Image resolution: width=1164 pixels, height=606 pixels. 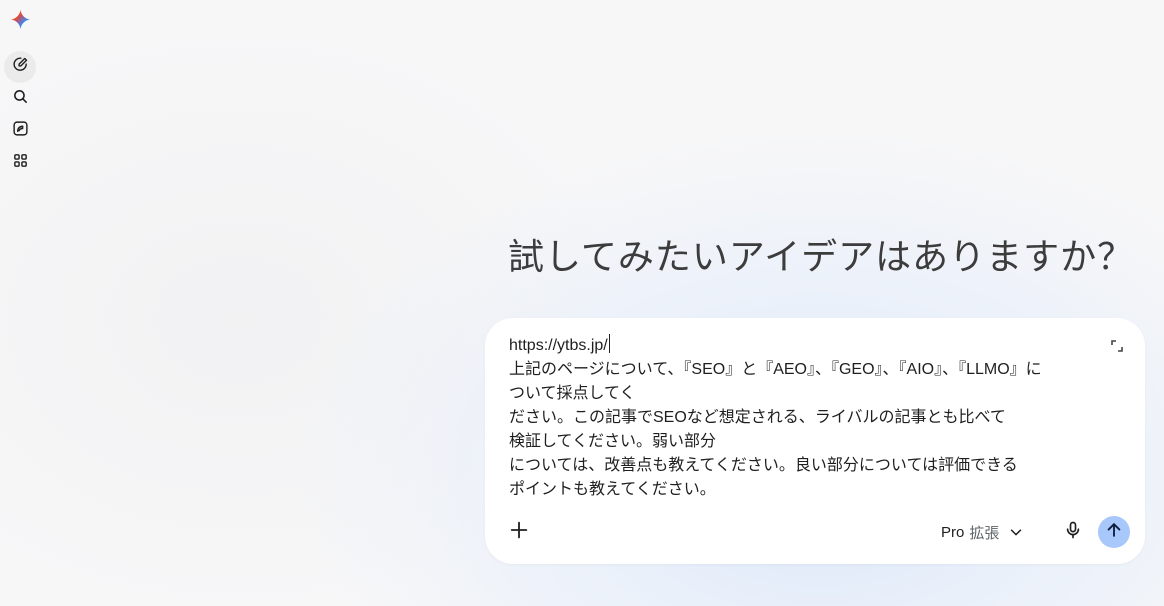 I want to click on side-rail, so click(x=21, y=303).